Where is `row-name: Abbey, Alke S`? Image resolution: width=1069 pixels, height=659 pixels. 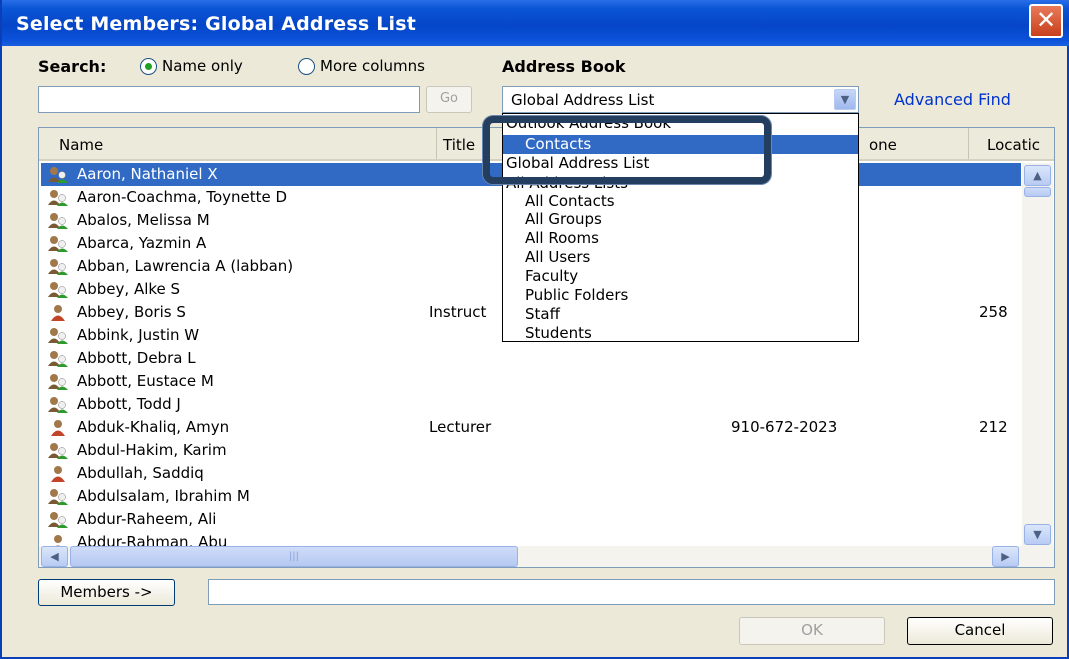 row-name: Abbey, Alke S is located at coordinates (129, 289).